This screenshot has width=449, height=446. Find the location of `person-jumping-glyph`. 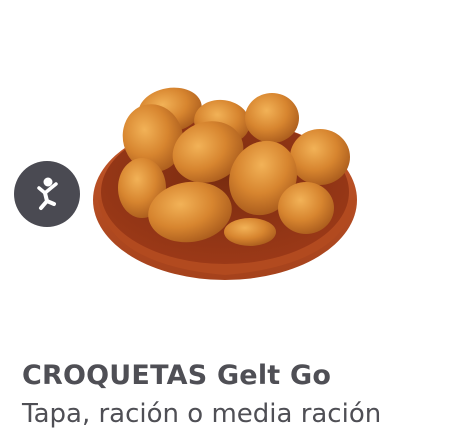

person-jumping-glyph is located at coordinates (47, 193).